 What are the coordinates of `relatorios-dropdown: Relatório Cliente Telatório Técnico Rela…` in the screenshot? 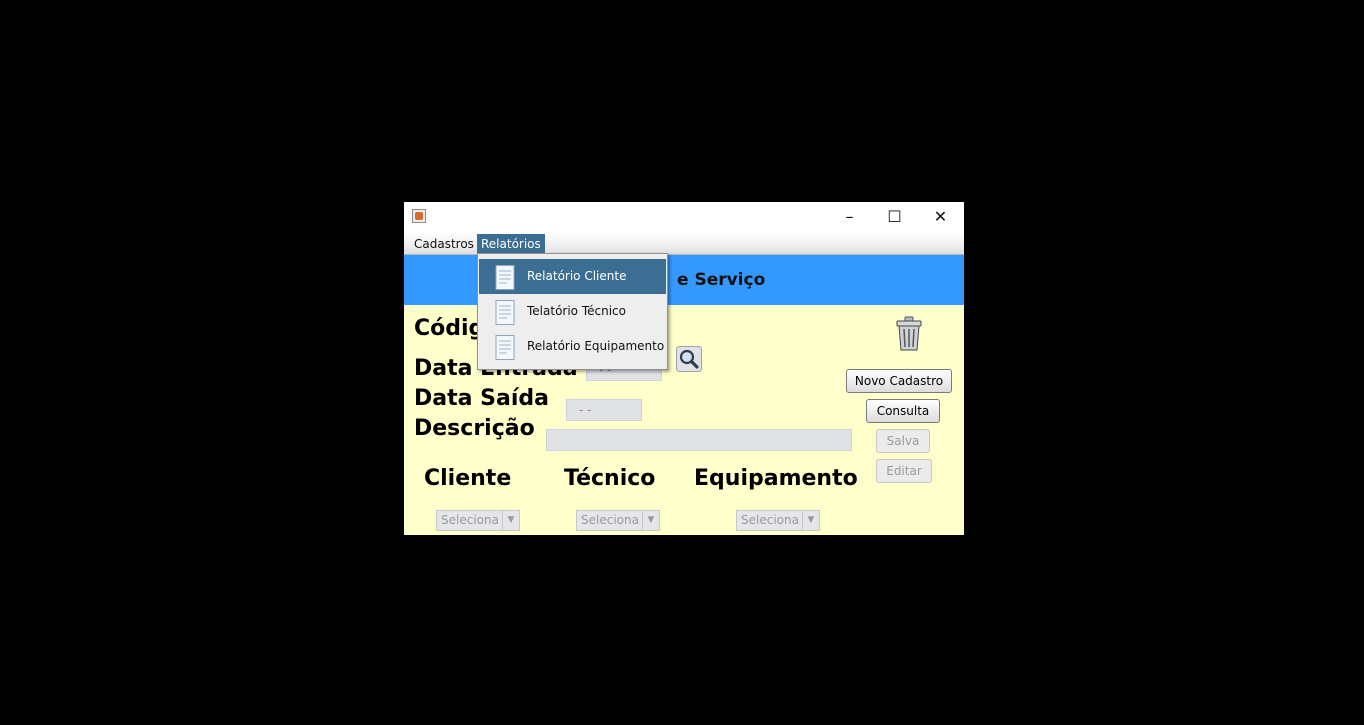 It's located at (572, 311).